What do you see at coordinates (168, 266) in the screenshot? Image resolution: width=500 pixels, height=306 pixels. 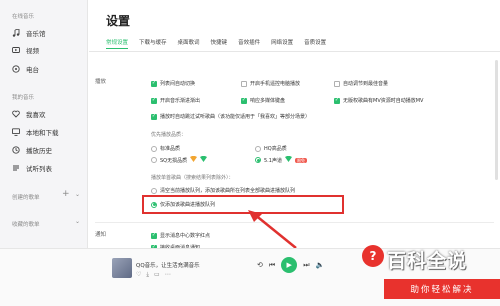 I see `track-title: QQ音乐，让生活充满音乐` at bounding box center [168, 266].